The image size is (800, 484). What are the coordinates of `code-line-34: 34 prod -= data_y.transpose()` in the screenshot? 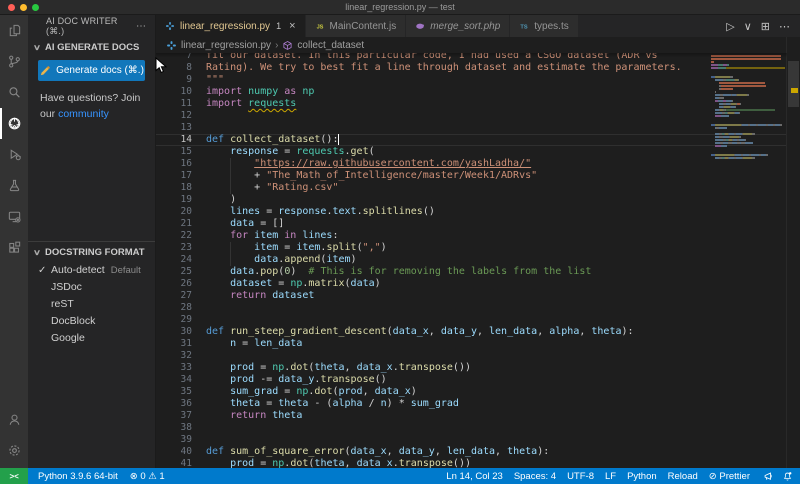 It's located at (471, 380).